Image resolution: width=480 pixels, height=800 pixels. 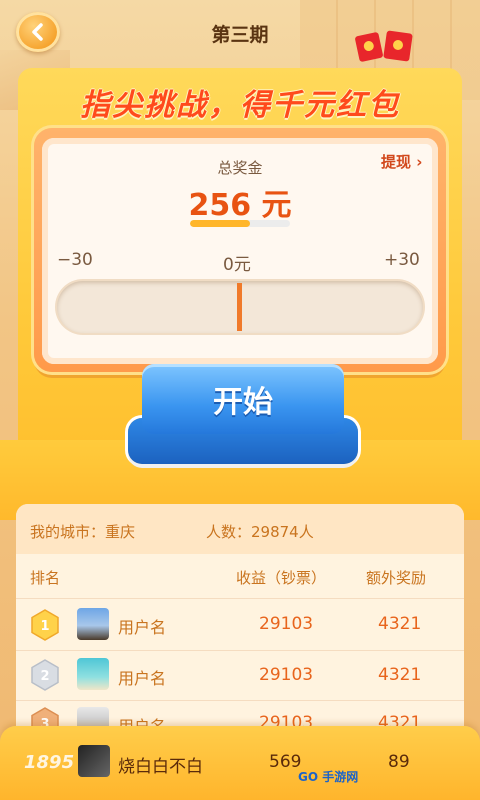 What do you see at coordinates (240, 105) in the screenshot?
I see `slogan: 指尖挑战，得千元红包` at bounding box center [240, 105].